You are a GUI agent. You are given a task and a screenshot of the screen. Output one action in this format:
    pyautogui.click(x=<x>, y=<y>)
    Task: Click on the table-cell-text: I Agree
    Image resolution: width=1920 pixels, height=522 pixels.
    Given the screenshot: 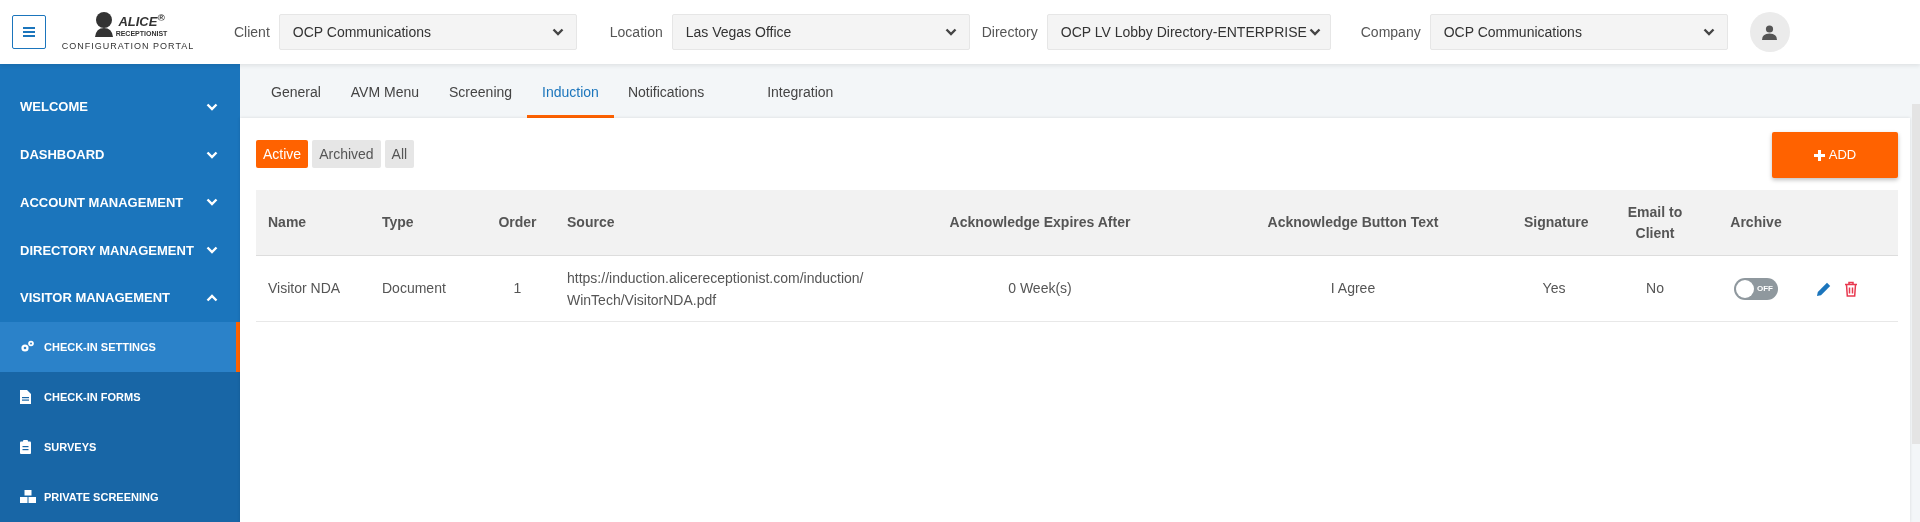 What is the action you would take?
    pyautogui.click(x=1353, y=288)
    